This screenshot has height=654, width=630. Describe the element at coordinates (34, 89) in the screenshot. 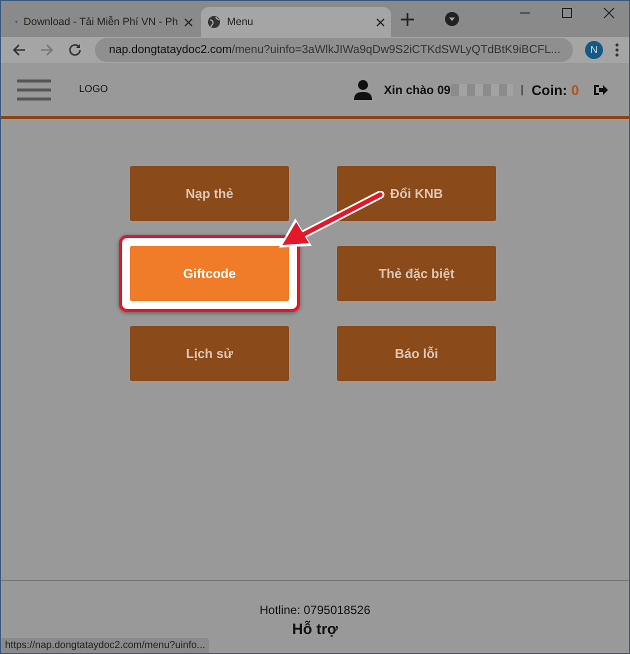

I see `menu-icon` at that location.